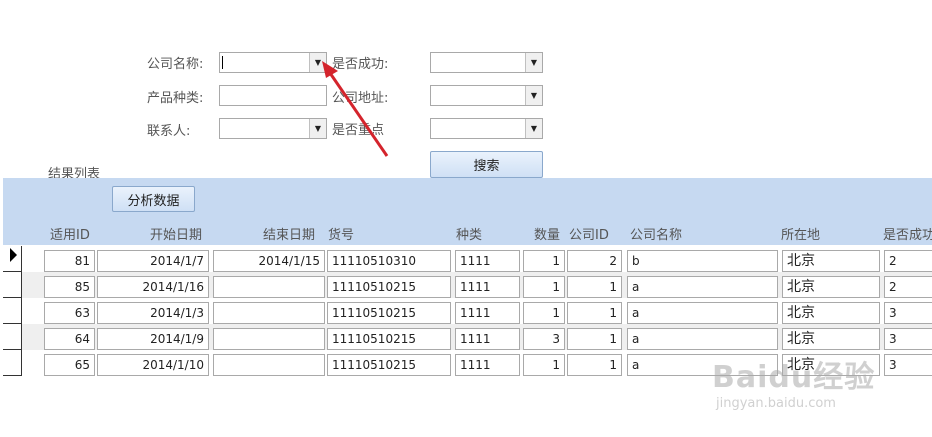 The width and height of the screenshot is (932, 437). Describe the element at coordinates (153, 365) in the screenshot. I see `cell-start-date: 2014/1/10` at that location.